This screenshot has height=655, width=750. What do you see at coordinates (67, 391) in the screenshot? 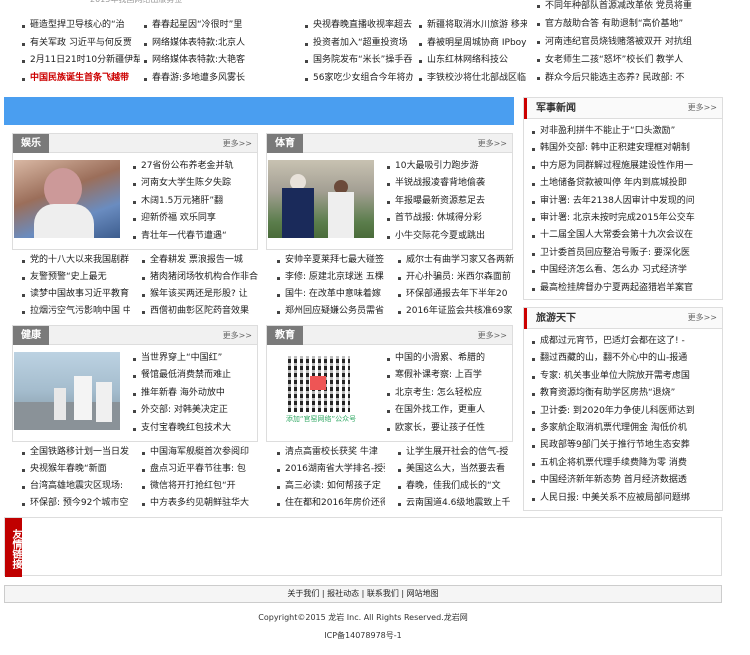
I see `health-photo` at bounding box center [67, 391].